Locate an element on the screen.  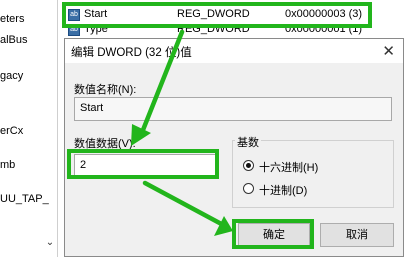
start-row-highlight is located at coordinates (217, 15).